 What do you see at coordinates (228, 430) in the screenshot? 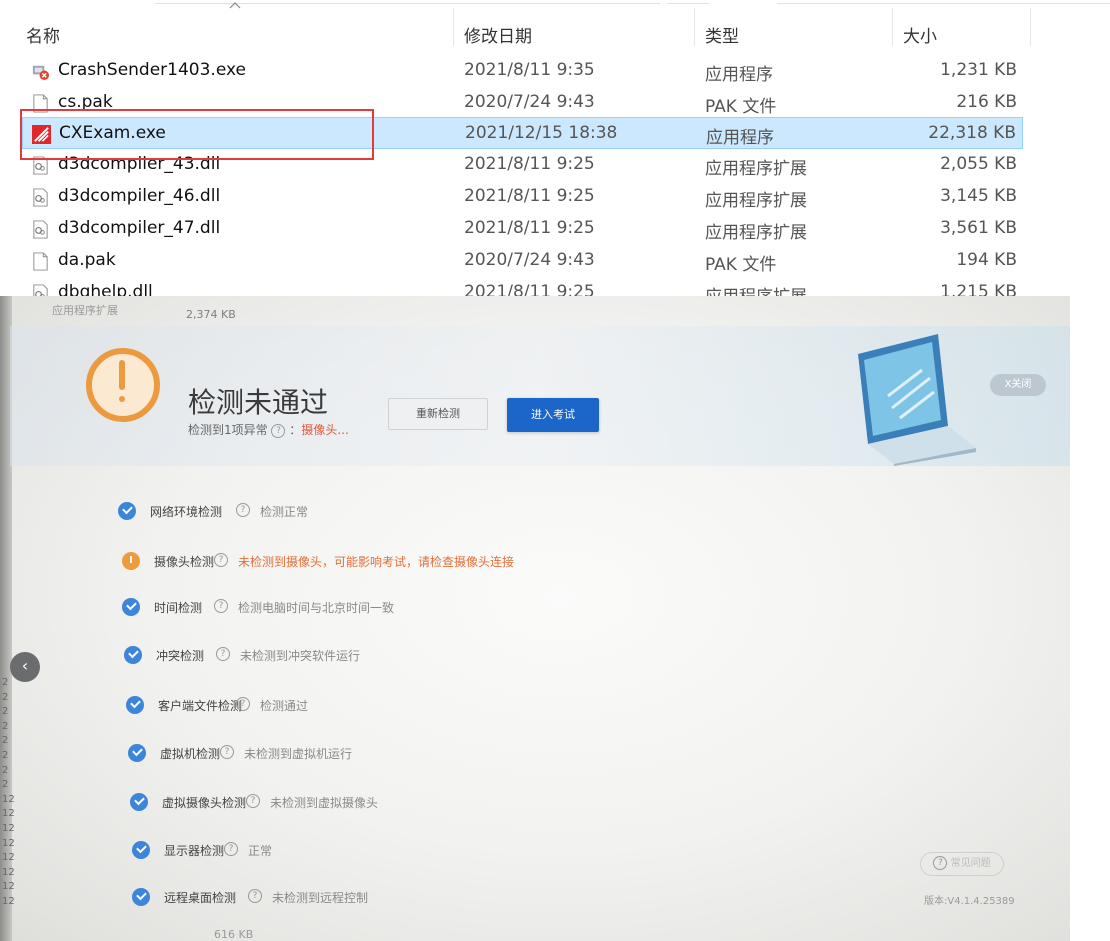
I see `subtitle-prefix: 检测到1项异常` at bounding box center [228, 430].